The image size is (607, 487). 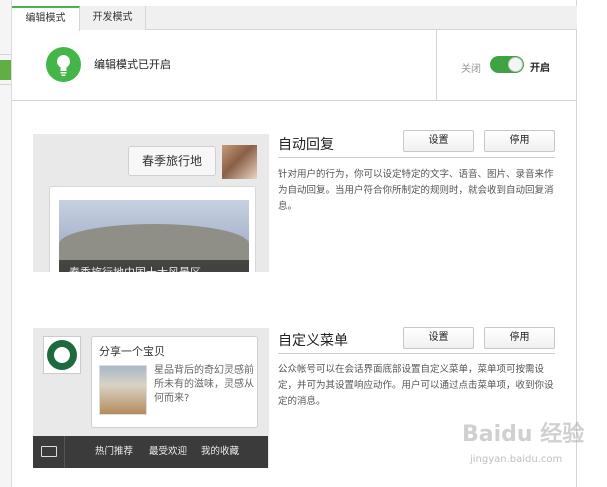 What do you see at coordinates (471, 69) in the screenshot?
I see `toggle-off-label: 关闭` at bounding box center [471, 69].